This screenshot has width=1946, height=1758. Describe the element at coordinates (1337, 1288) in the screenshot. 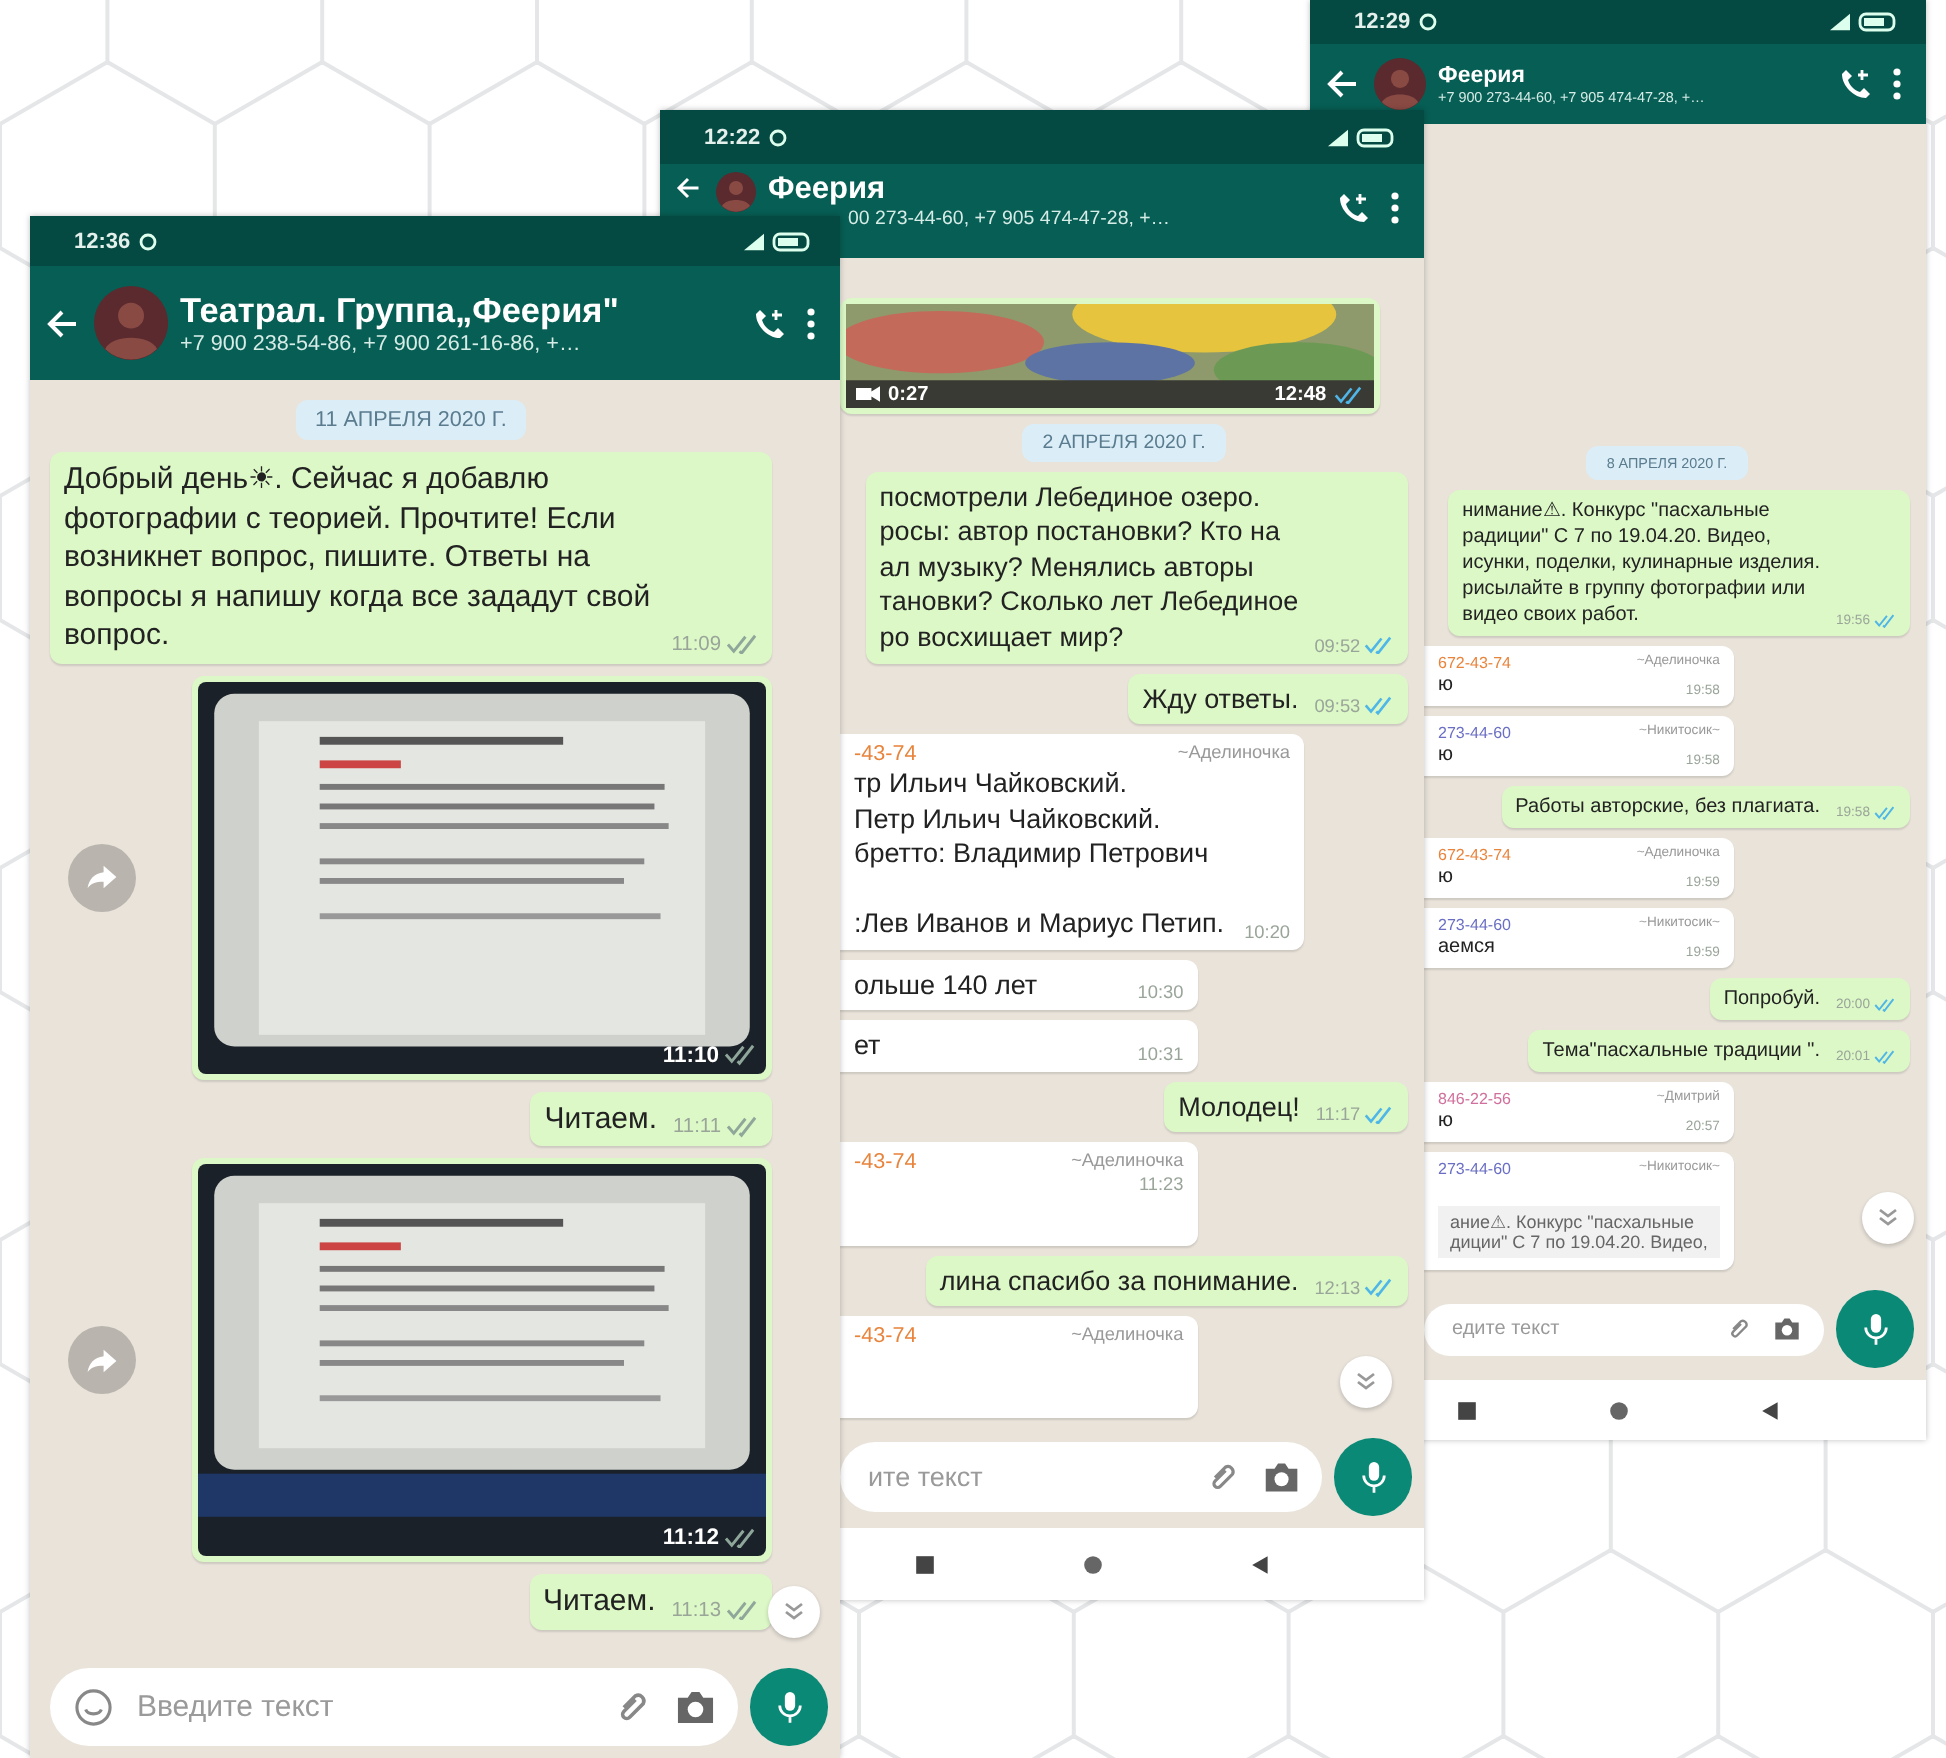

I see `message-time: 12:13` at that location.